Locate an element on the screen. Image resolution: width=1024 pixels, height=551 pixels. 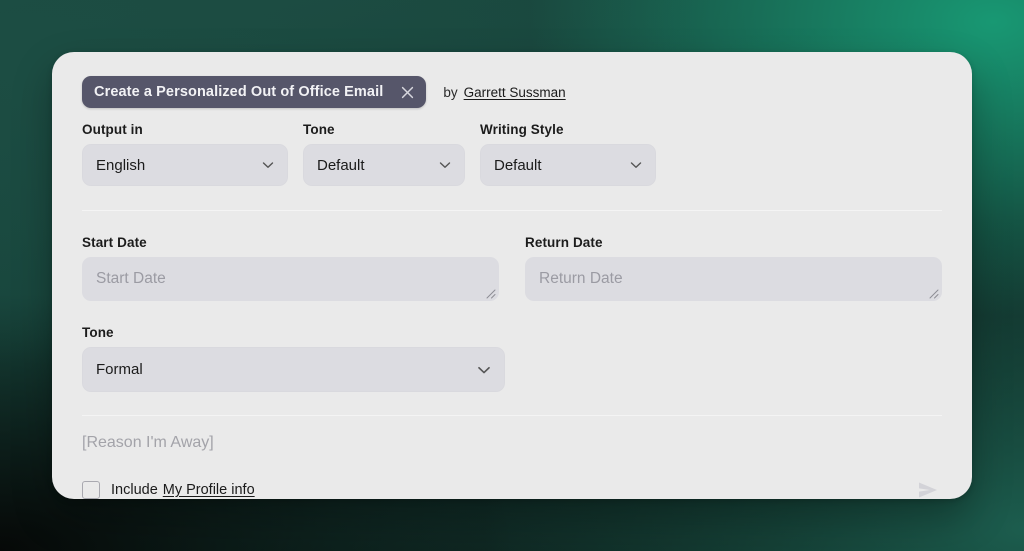
byline-prefix: by is located at coordinates (450, 92).